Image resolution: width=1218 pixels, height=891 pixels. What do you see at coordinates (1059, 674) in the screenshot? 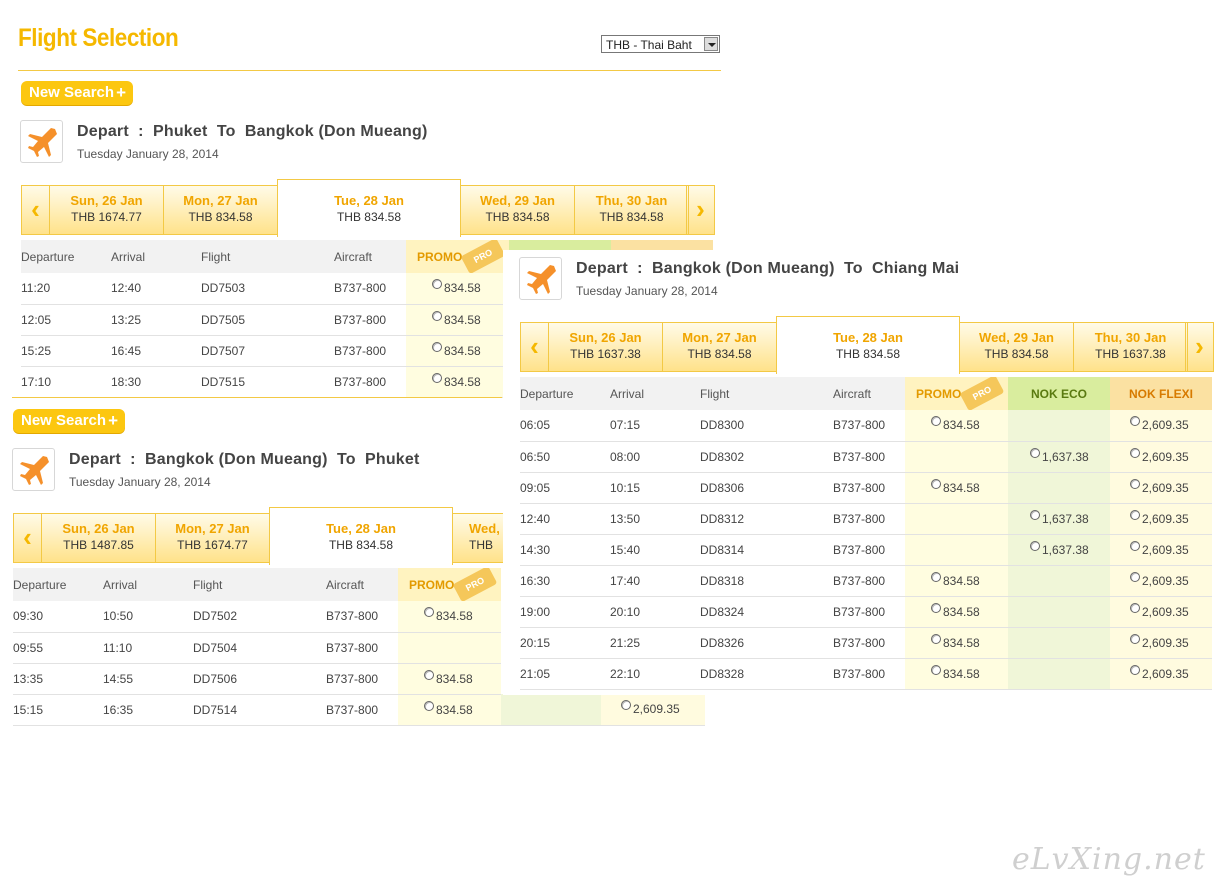
I see `eco-fare` at bounding box center [1059, 674].